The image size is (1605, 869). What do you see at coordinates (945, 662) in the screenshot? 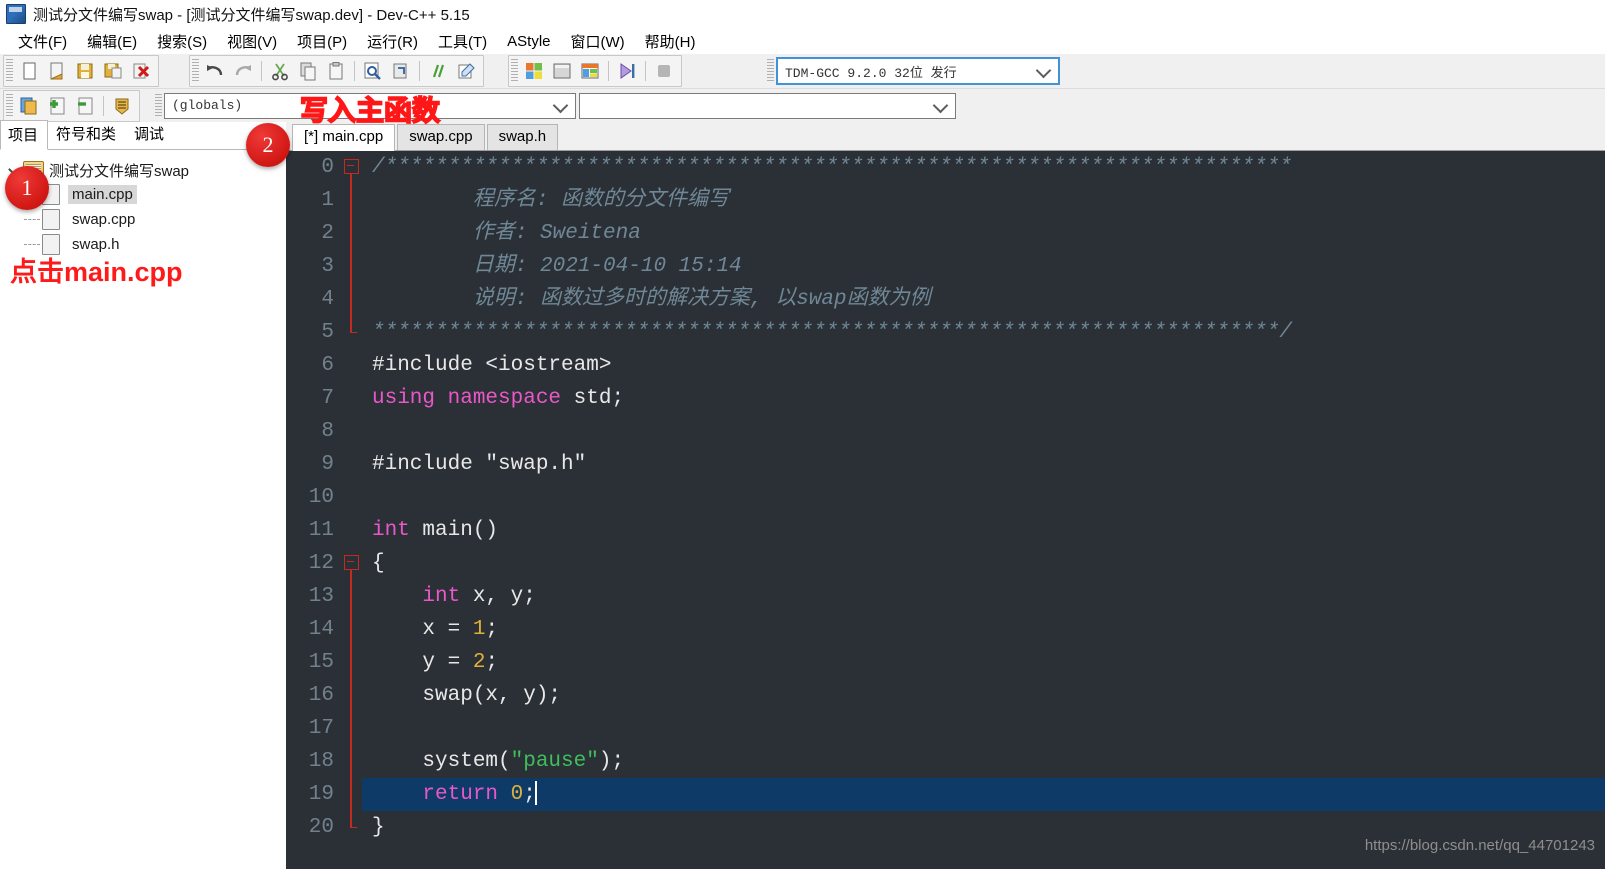
I see `code-line: 15 y = 2;` at bounding box center [945, 662].